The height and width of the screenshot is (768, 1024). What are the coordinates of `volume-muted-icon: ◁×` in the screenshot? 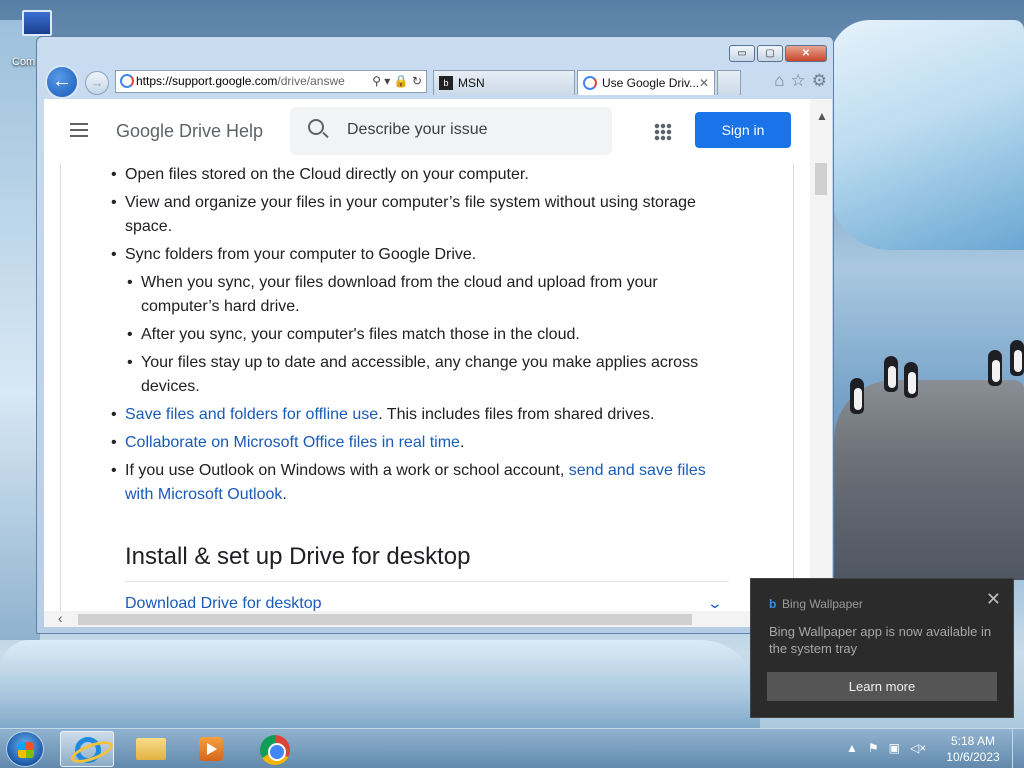 It's located at (918, 748).